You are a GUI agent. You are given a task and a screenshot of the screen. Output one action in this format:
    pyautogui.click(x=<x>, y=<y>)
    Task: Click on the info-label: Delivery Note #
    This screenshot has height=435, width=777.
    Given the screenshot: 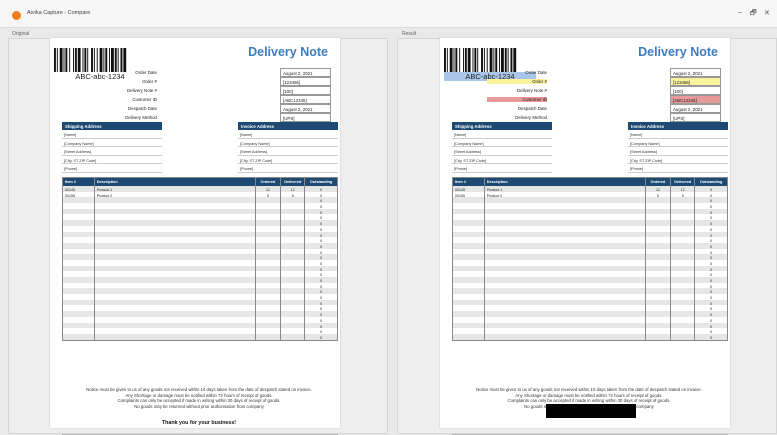 What is the action you would take?
    pyautogui.click(x=531, y=90)
    